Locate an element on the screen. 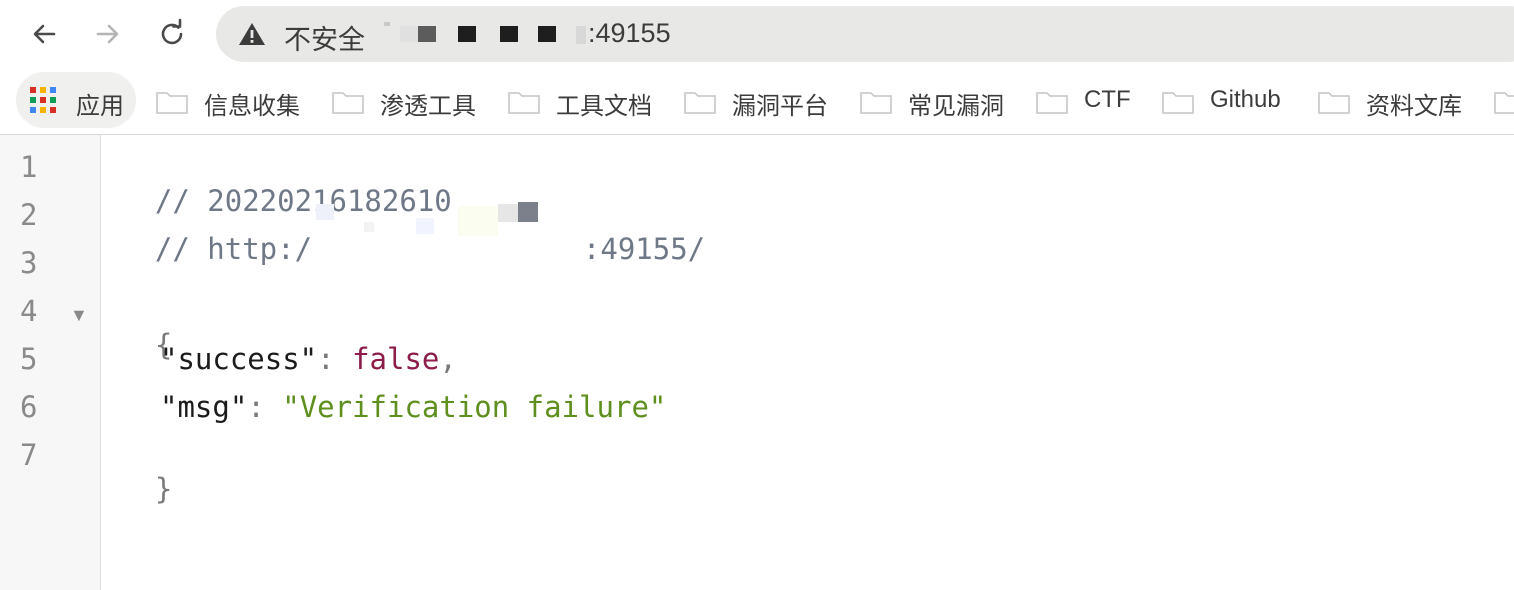 The height and width of the screenshot is (590, 1514). code-line-2-suffix: :49155/ is located at coordinates (626, 232).